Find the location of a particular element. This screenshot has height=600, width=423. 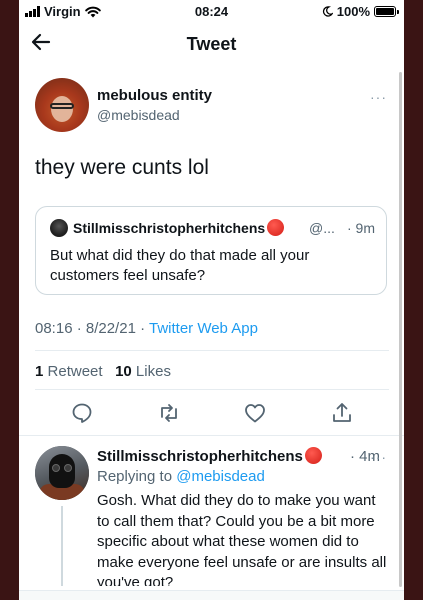

like-icon is located at coordinates (255, 413).